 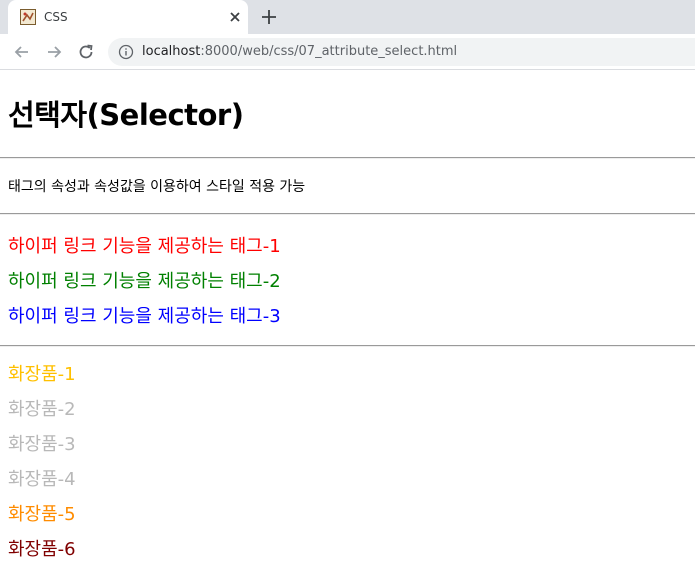 What do you see at coordinates (235, 17) in the screenshot?
I see `close-icon` at bounding box center [235, 17].